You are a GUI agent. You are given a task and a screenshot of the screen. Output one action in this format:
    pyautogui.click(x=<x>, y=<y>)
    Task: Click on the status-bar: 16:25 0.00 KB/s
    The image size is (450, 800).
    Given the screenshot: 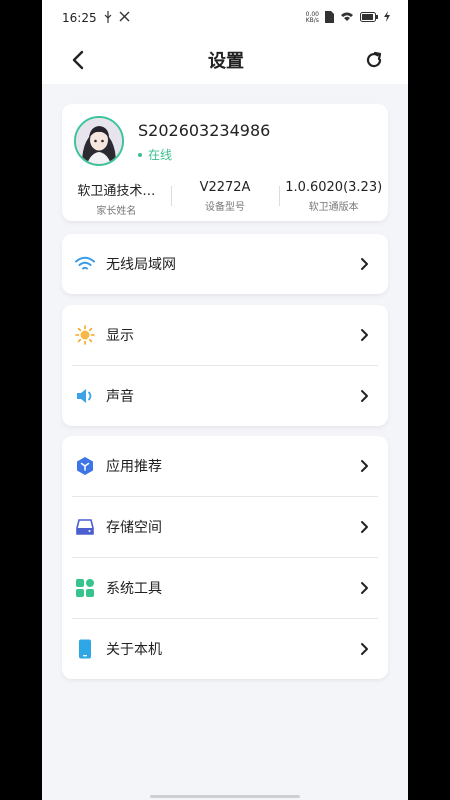 What is the action you would take?
    pyautogui.click(x=225, y=18)
    